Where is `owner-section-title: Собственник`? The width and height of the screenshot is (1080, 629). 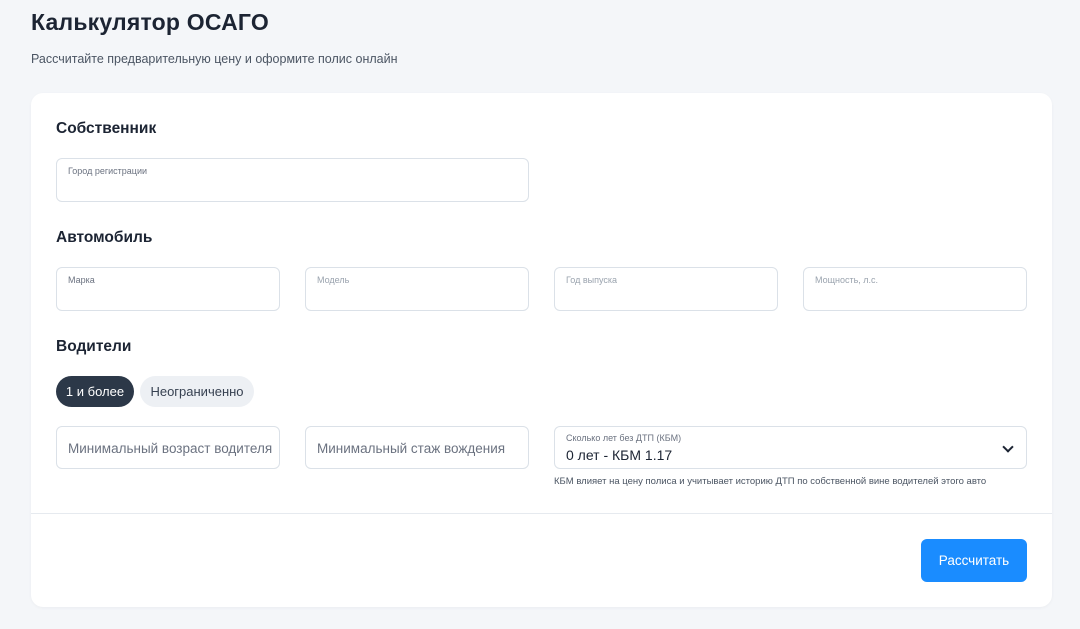 owner-section-title: Собственник is located at coordinates (106, 128).